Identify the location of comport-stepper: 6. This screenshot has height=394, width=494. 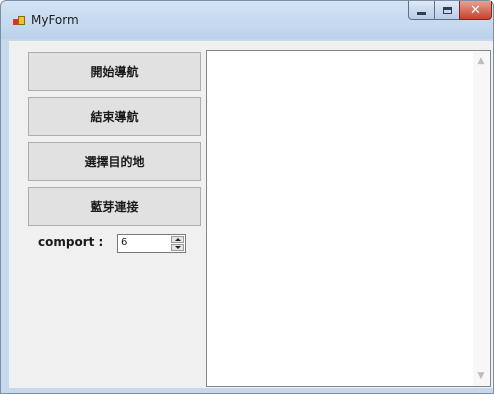
(151, 243).